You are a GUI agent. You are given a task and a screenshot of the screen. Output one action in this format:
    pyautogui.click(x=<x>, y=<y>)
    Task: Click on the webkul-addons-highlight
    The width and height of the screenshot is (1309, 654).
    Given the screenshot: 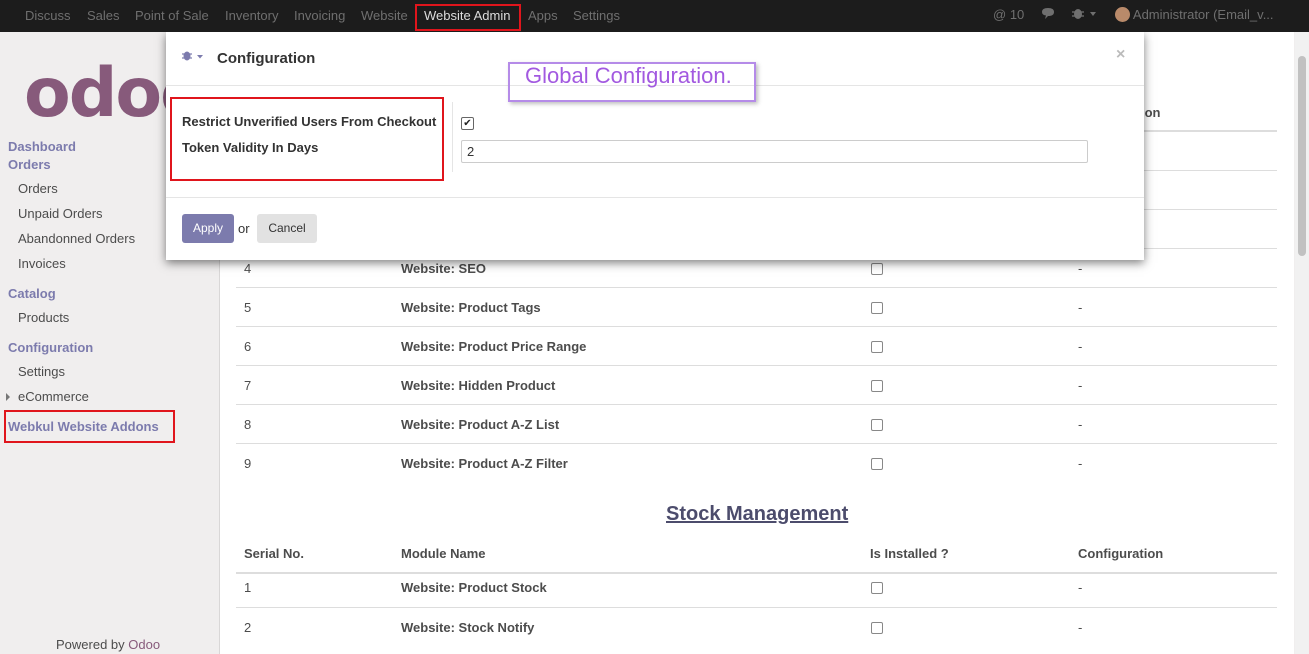 What is the action you would take?
    pyautogui.click(x=89, y=426)
    